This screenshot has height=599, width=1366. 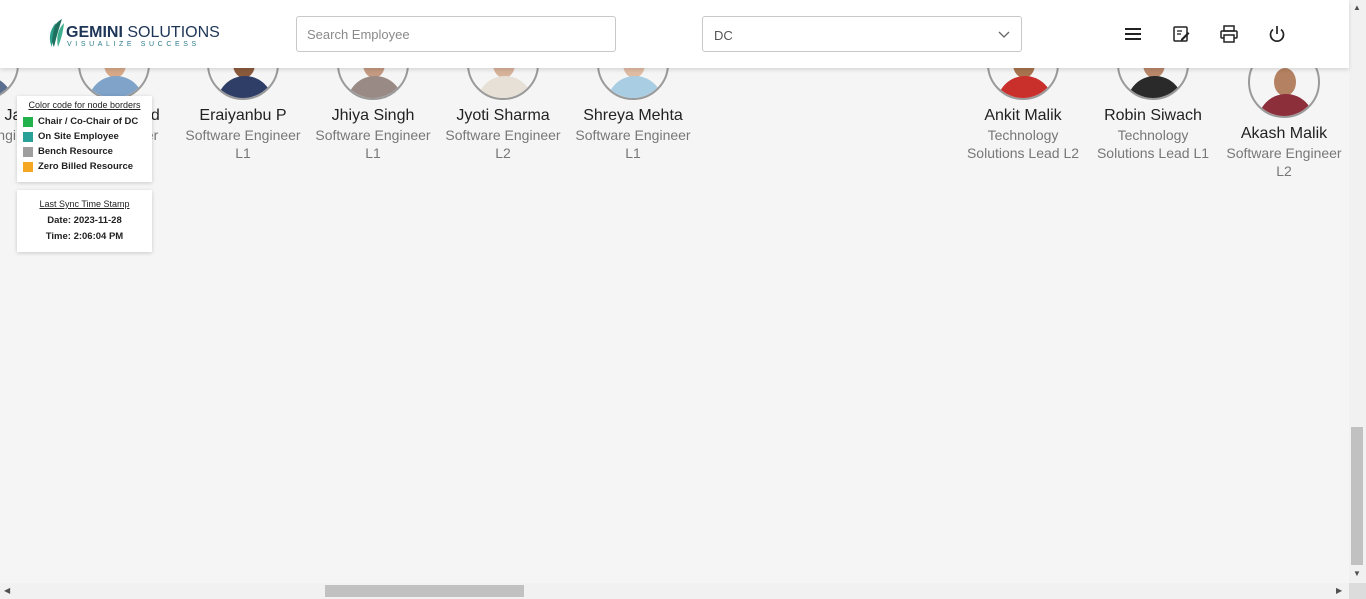 I want to click on gemini-solutions-logo: GEMINI SOLUTIONS VISUALIZE SUCCESS, so click(x=133, y=34).